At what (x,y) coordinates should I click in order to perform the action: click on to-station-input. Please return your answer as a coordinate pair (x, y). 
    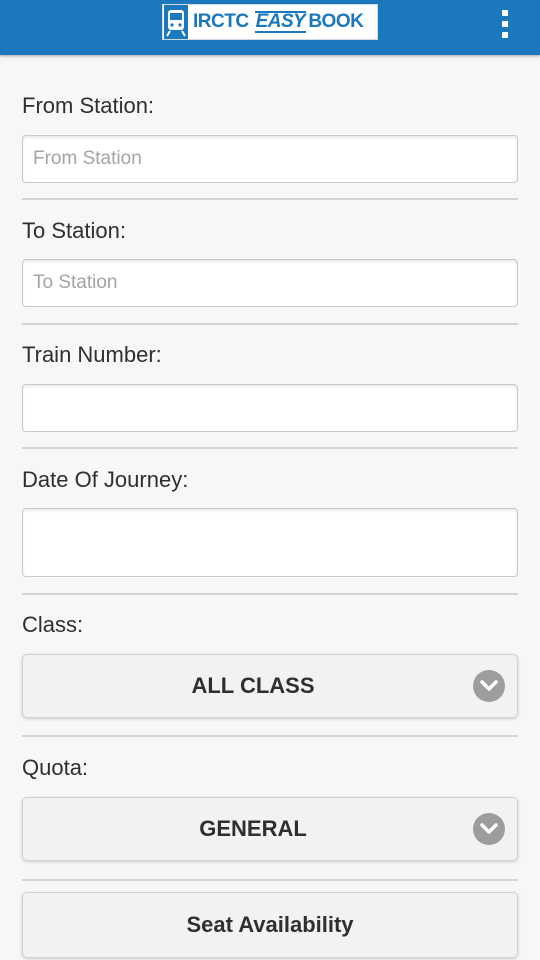
    Looking at the image, I should click on (270, 283).